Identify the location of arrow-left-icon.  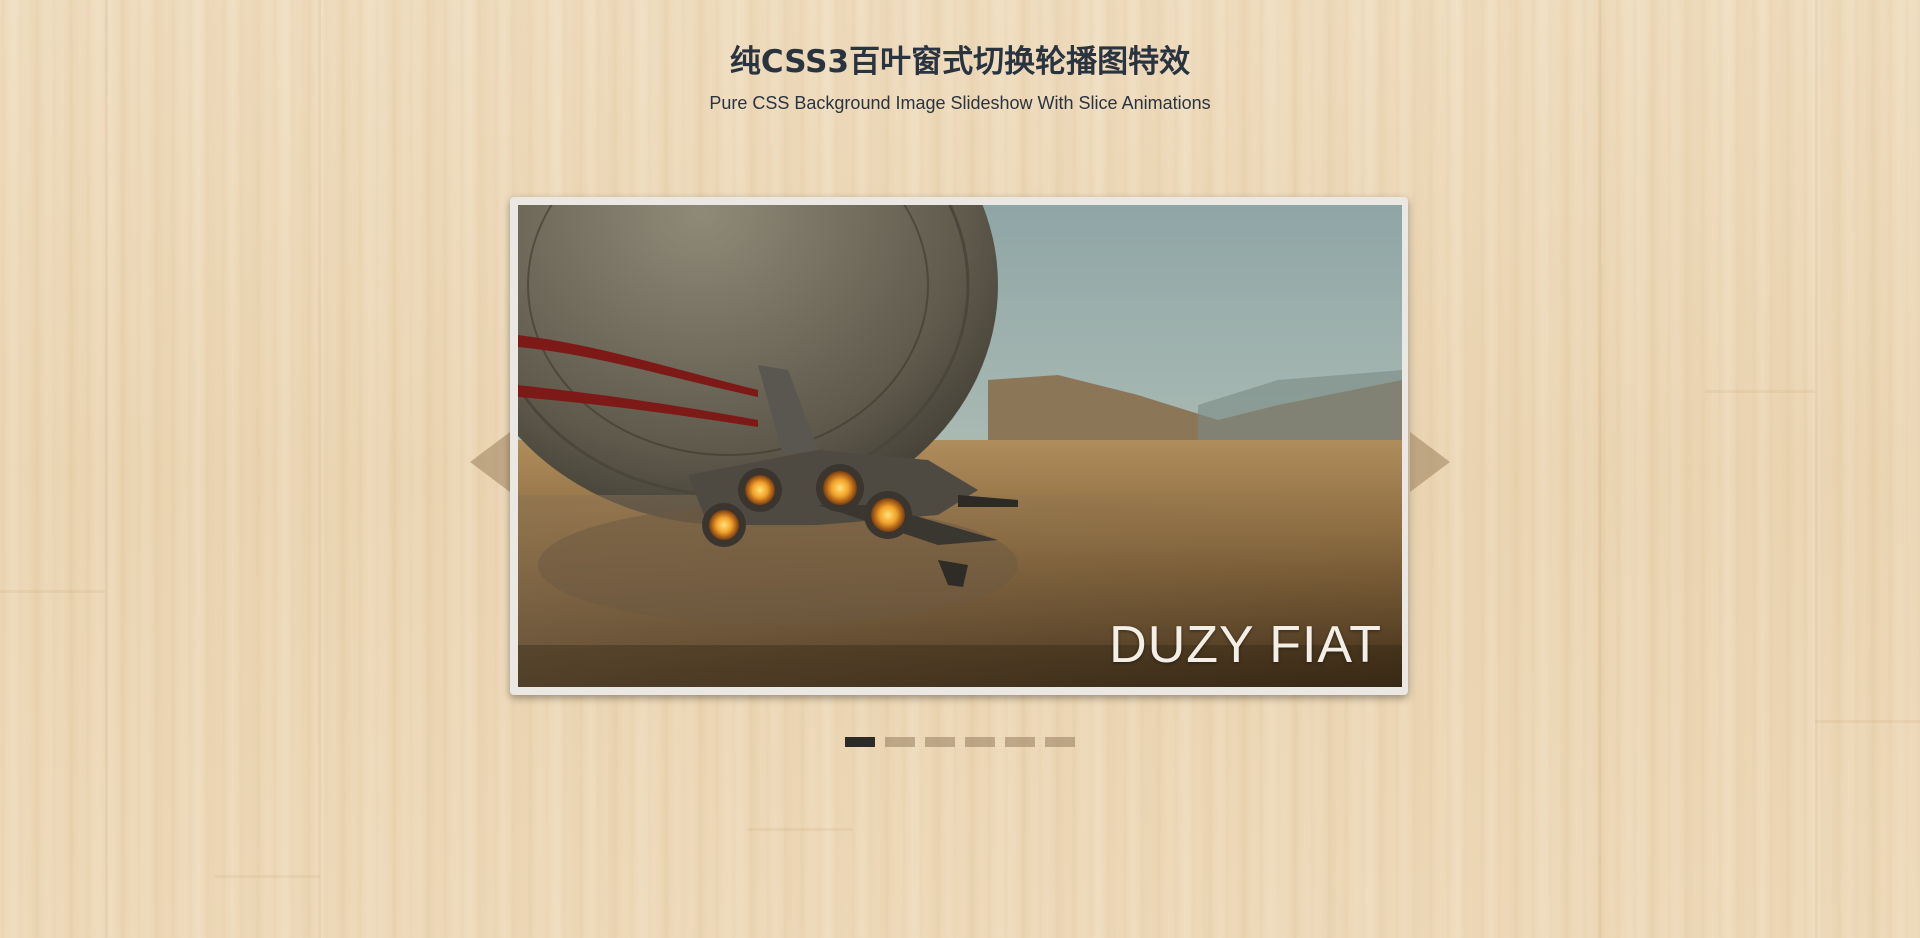
(490, 462).